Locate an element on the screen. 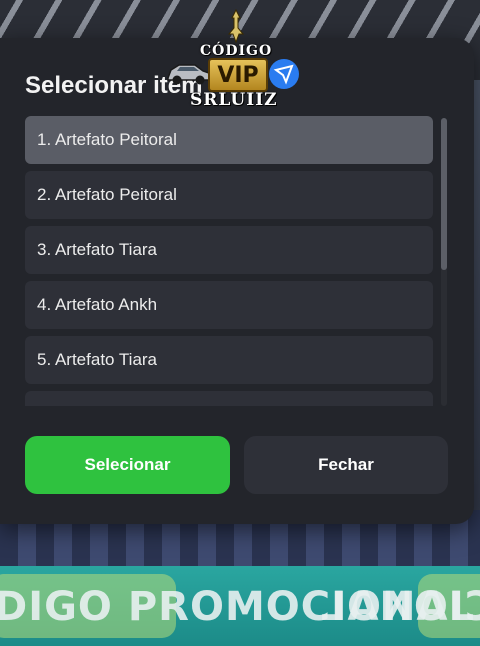 This screenshot has width=480, height=646. list-scrollbar is located at coordinates (444, 262).